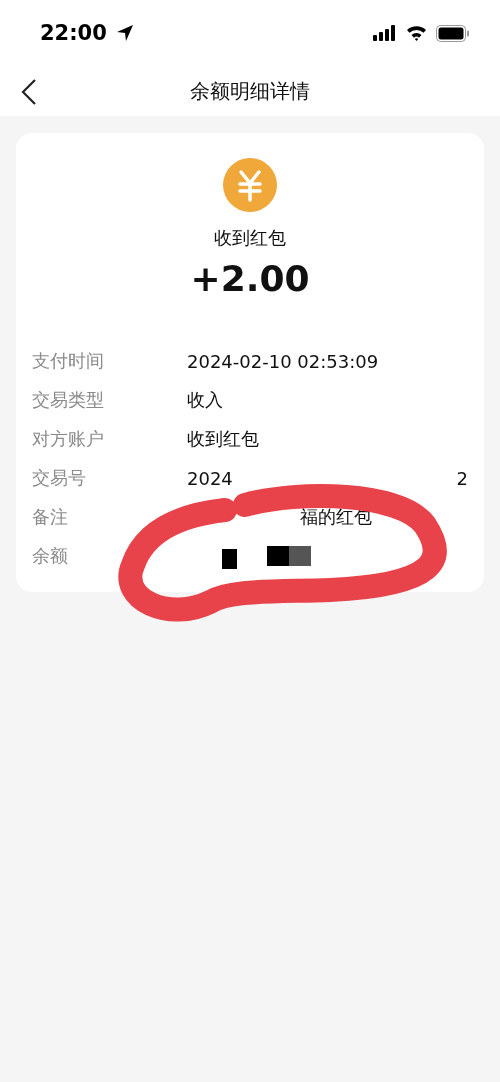  What do you see at coordinates (68, 439) in the screenshot?
I see `detail-label: 对方账户` at bounding box center [68, 439].